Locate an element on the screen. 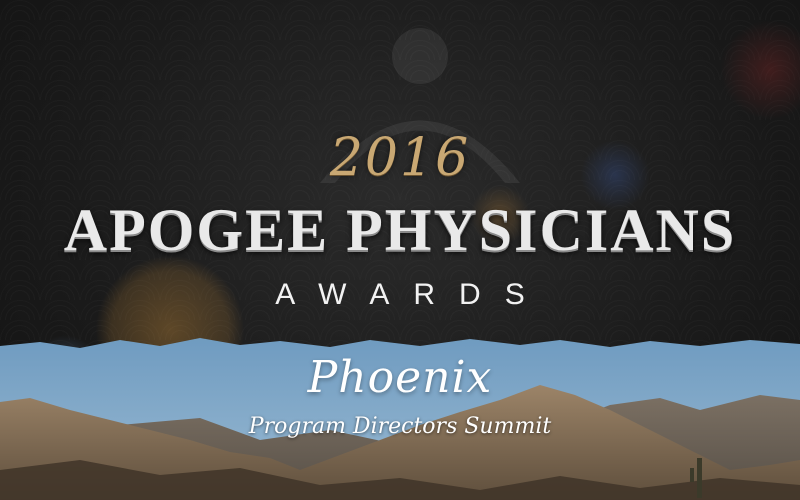  event-name: Program Directors Summit is located at coordinates (400, 426).